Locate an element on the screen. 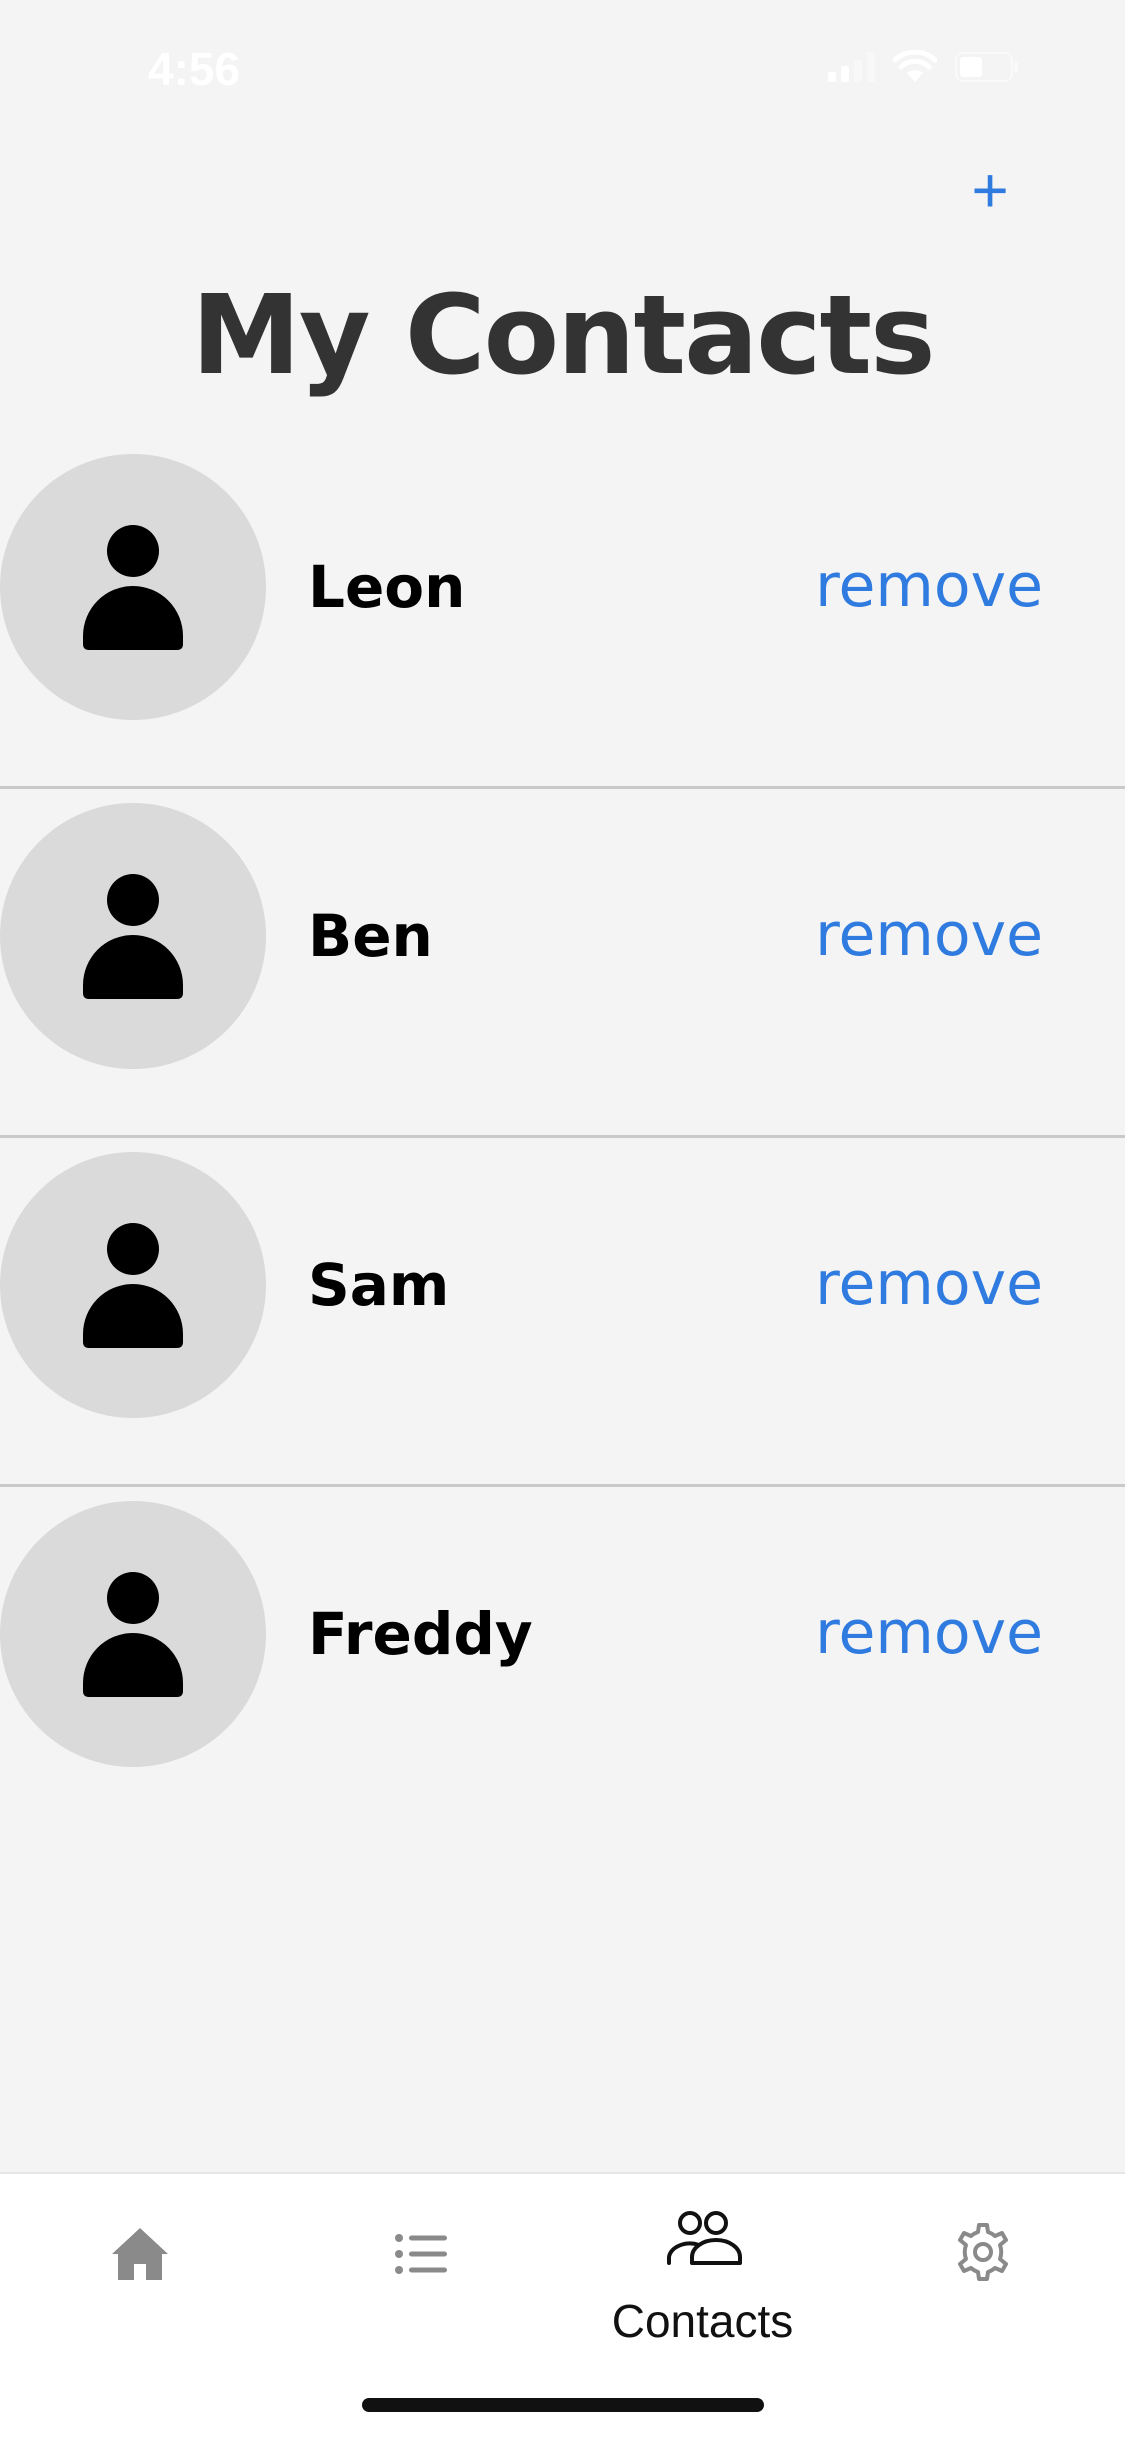  cellular-signal-icon is located at coordinates (851, 67).